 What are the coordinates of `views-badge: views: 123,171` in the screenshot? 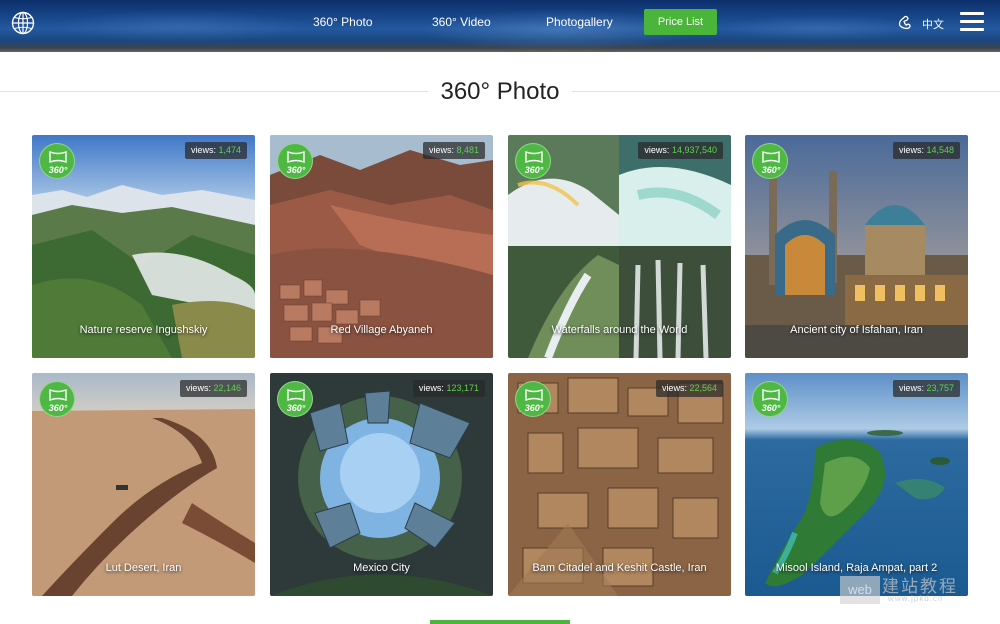 It's located at (448, 388).